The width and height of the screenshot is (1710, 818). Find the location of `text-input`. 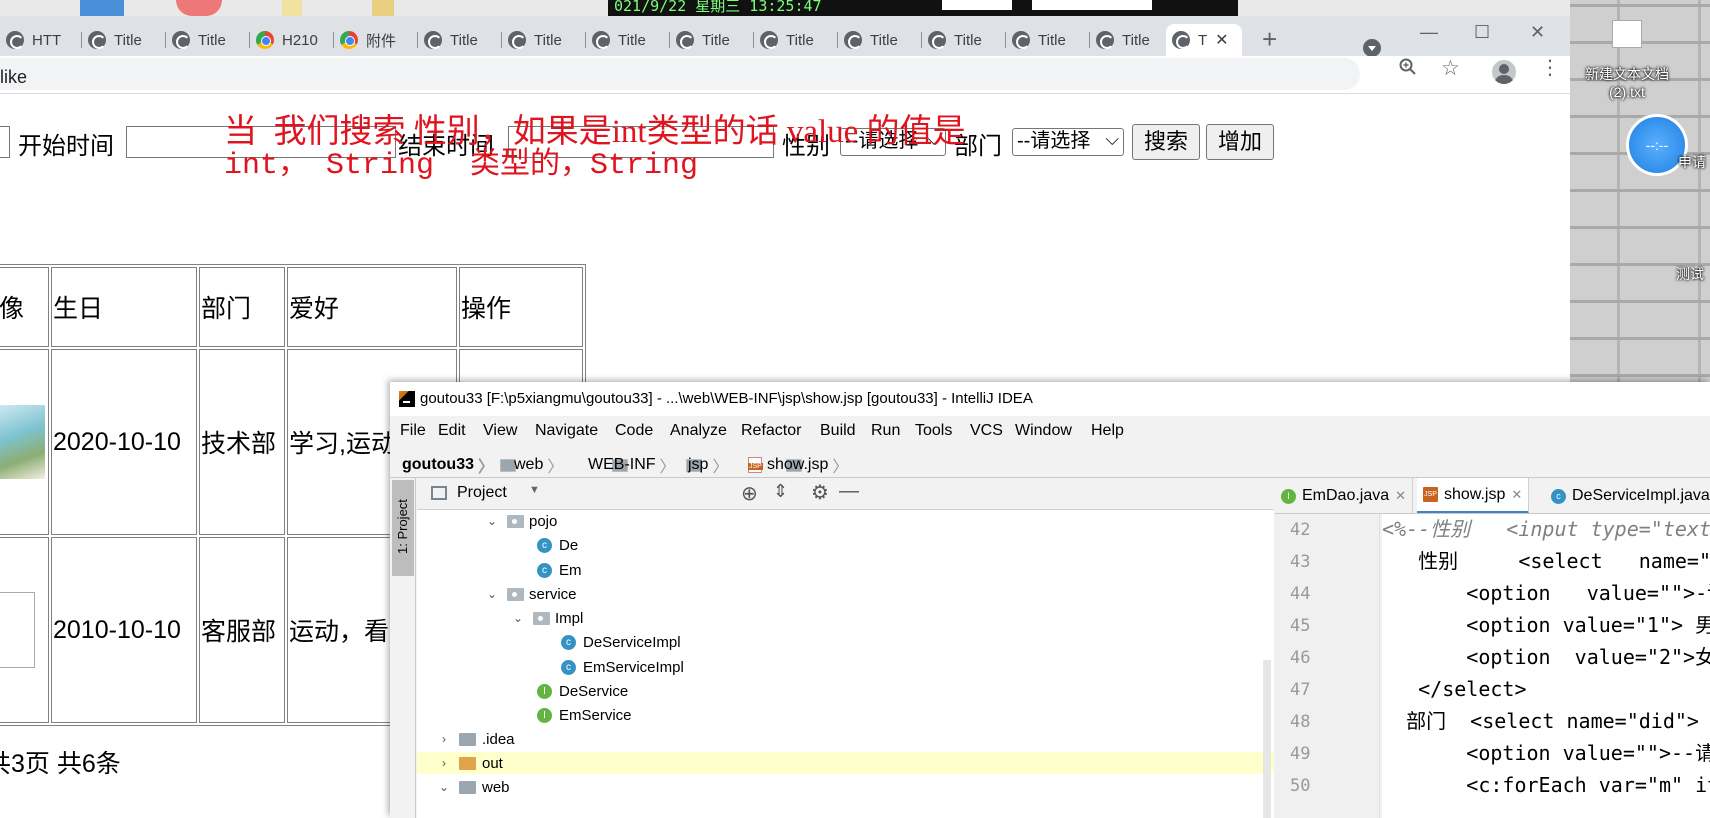

text-input is located at coordinates (5, 142).